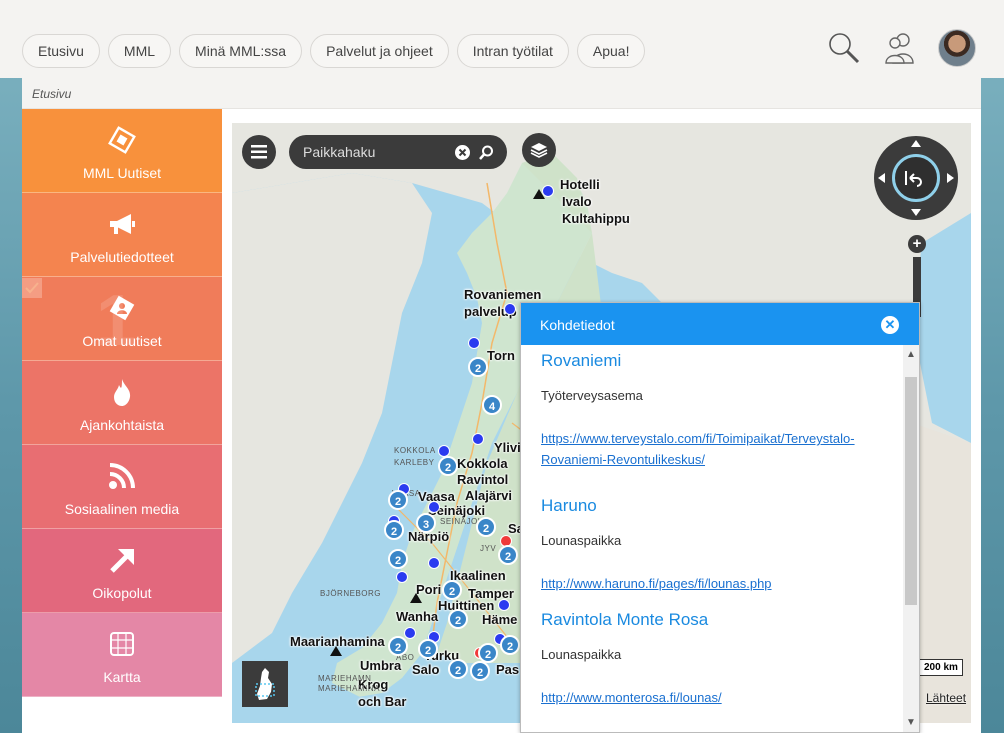  What do you see at coordinates (569, 505) in the screenshot?
I see `poi-name: Haruno` at bounding box center [569, 505].